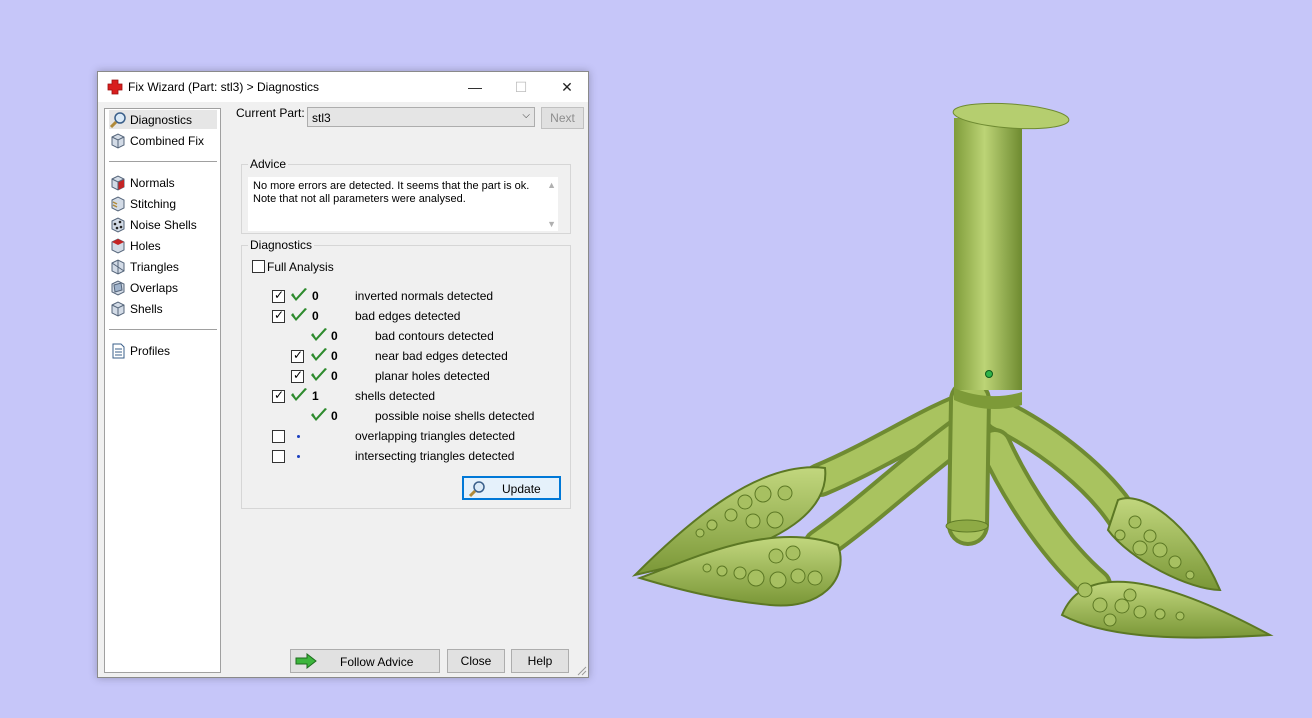  What do you see at coordinates (526, 115) in the screenshot?
I see `chevron-down-icon: ⌵` at bounding box center [526, 115].